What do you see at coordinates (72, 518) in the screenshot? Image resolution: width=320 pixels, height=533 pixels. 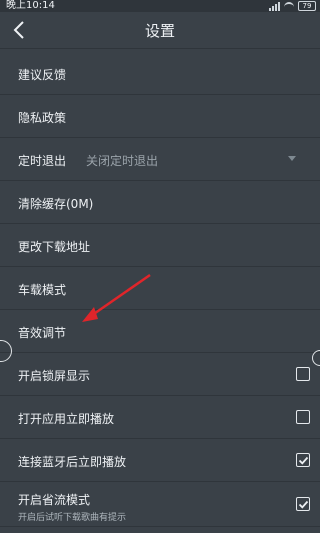 I see `setting-data-saver-hint: 开启后试听下载歌曲有提示` at bounding box center [72, 518].